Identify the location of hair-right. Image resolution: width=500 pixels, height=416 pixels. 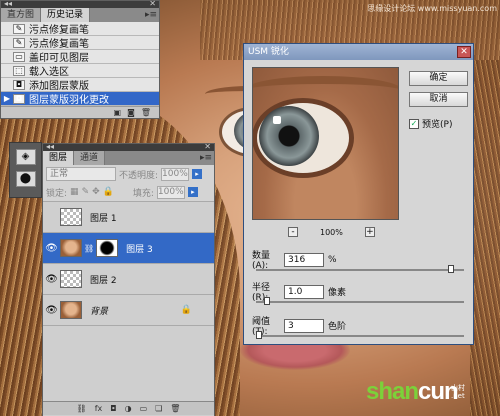
(485, 238).